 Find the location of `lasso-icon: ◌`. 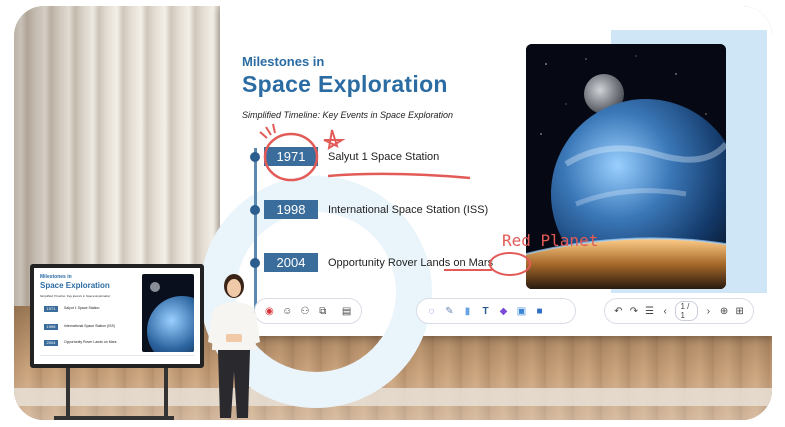

lasso-icon: ◌ is located at coordinates (431, 311).